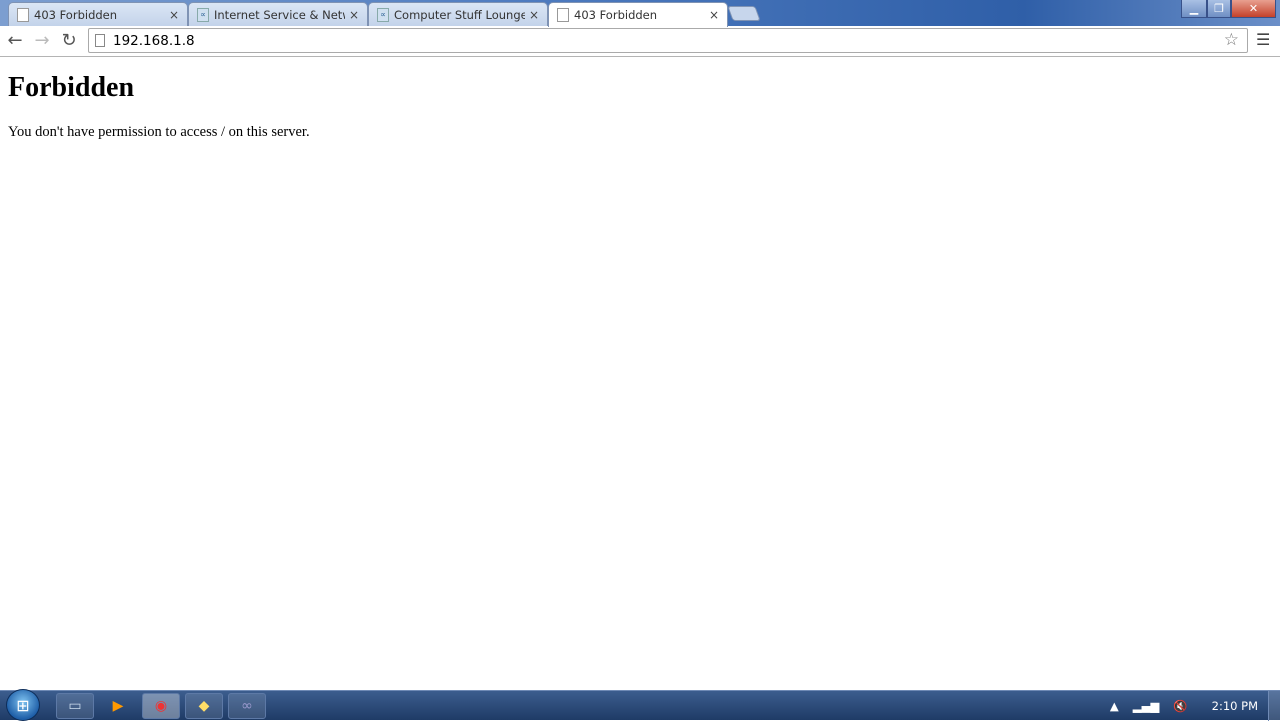 This screenshot has height=721, width=1280. What do you see at coordinates (278, 14) in the screenshot?
I see `tab-internet-service: ∝ Internet Service & Networ ×` at bounding box center [278, 14].